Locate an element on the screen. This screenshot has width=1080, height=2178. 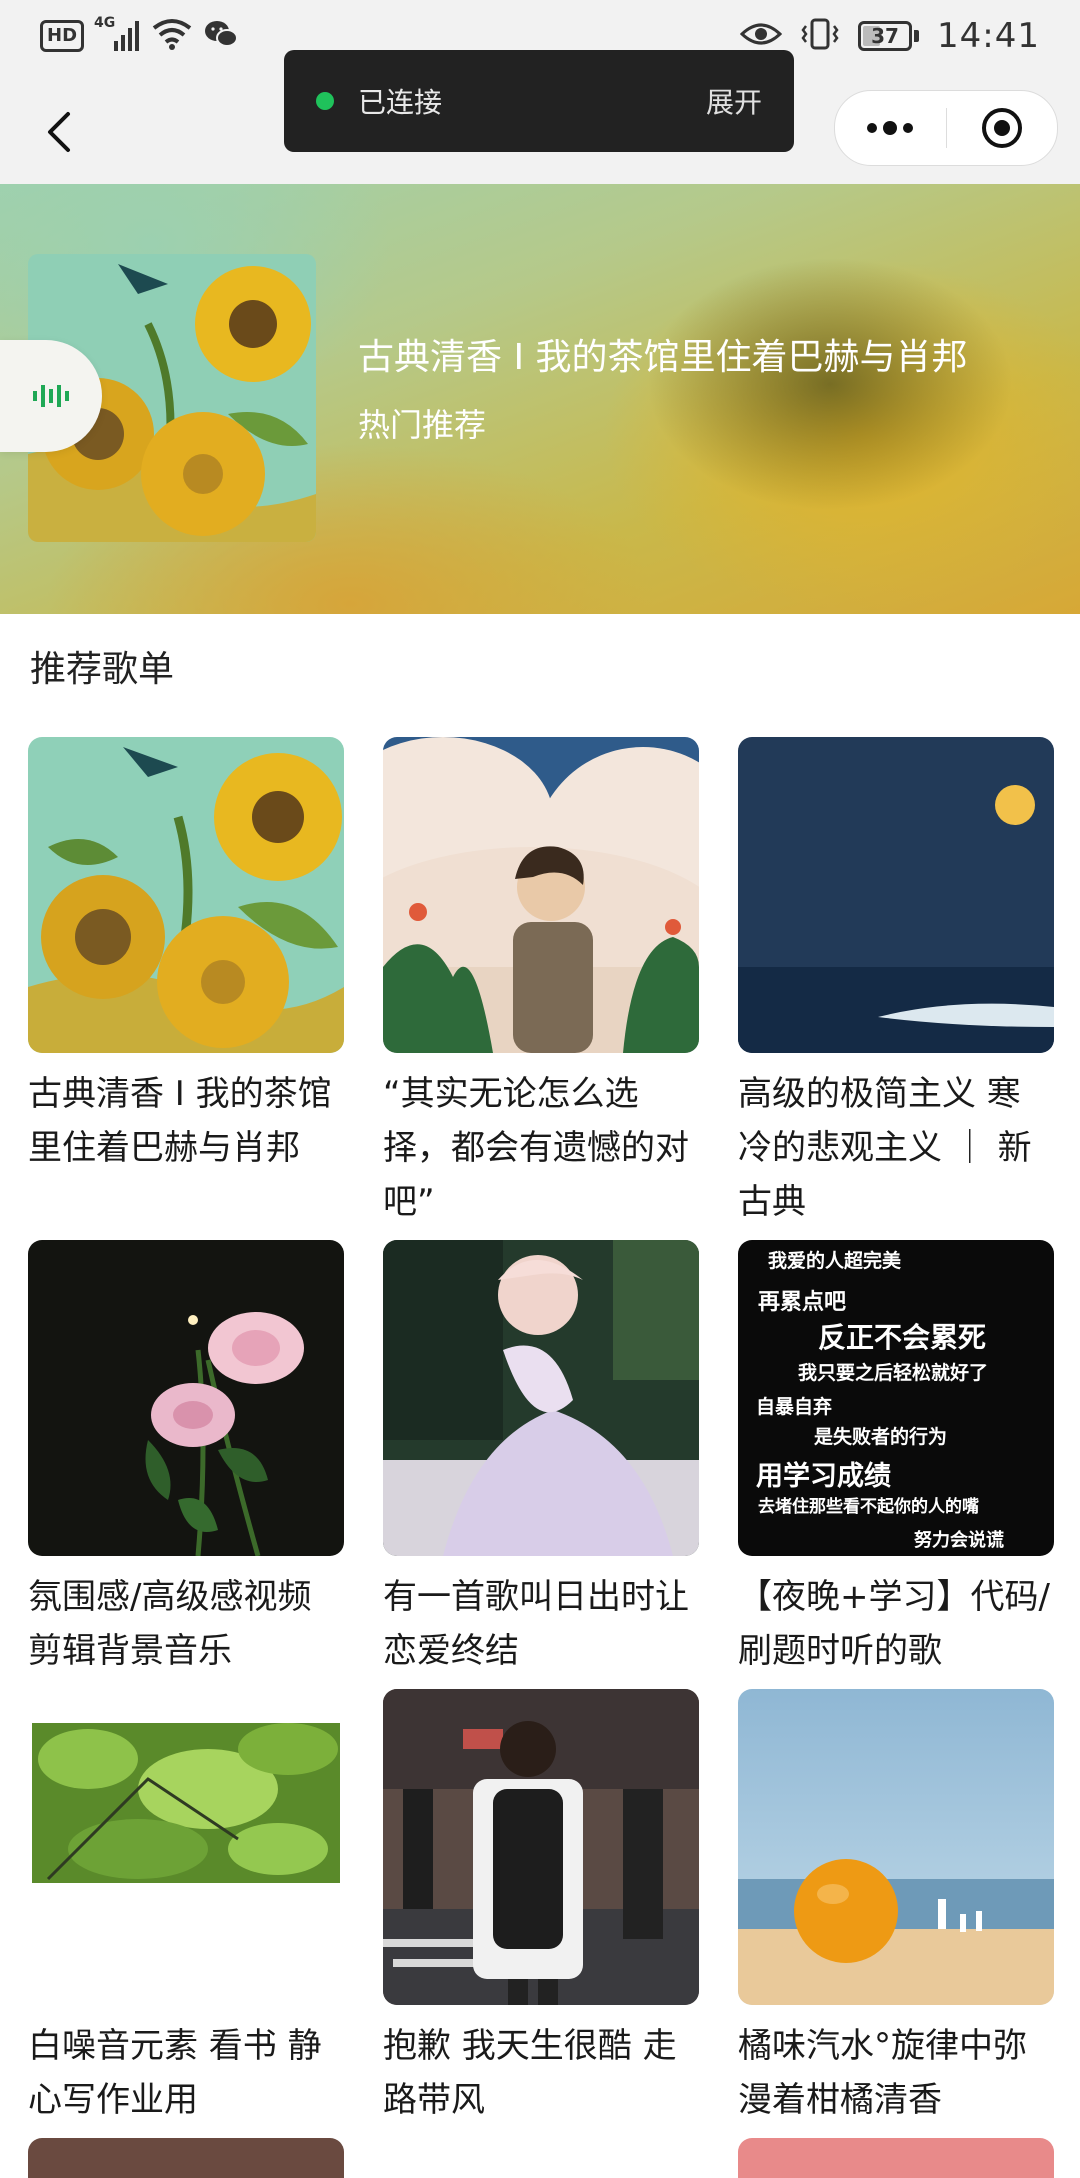
playlist-title: 有一首歌叫日出时让恋爱终结 is located at coordinates (536, 1624).